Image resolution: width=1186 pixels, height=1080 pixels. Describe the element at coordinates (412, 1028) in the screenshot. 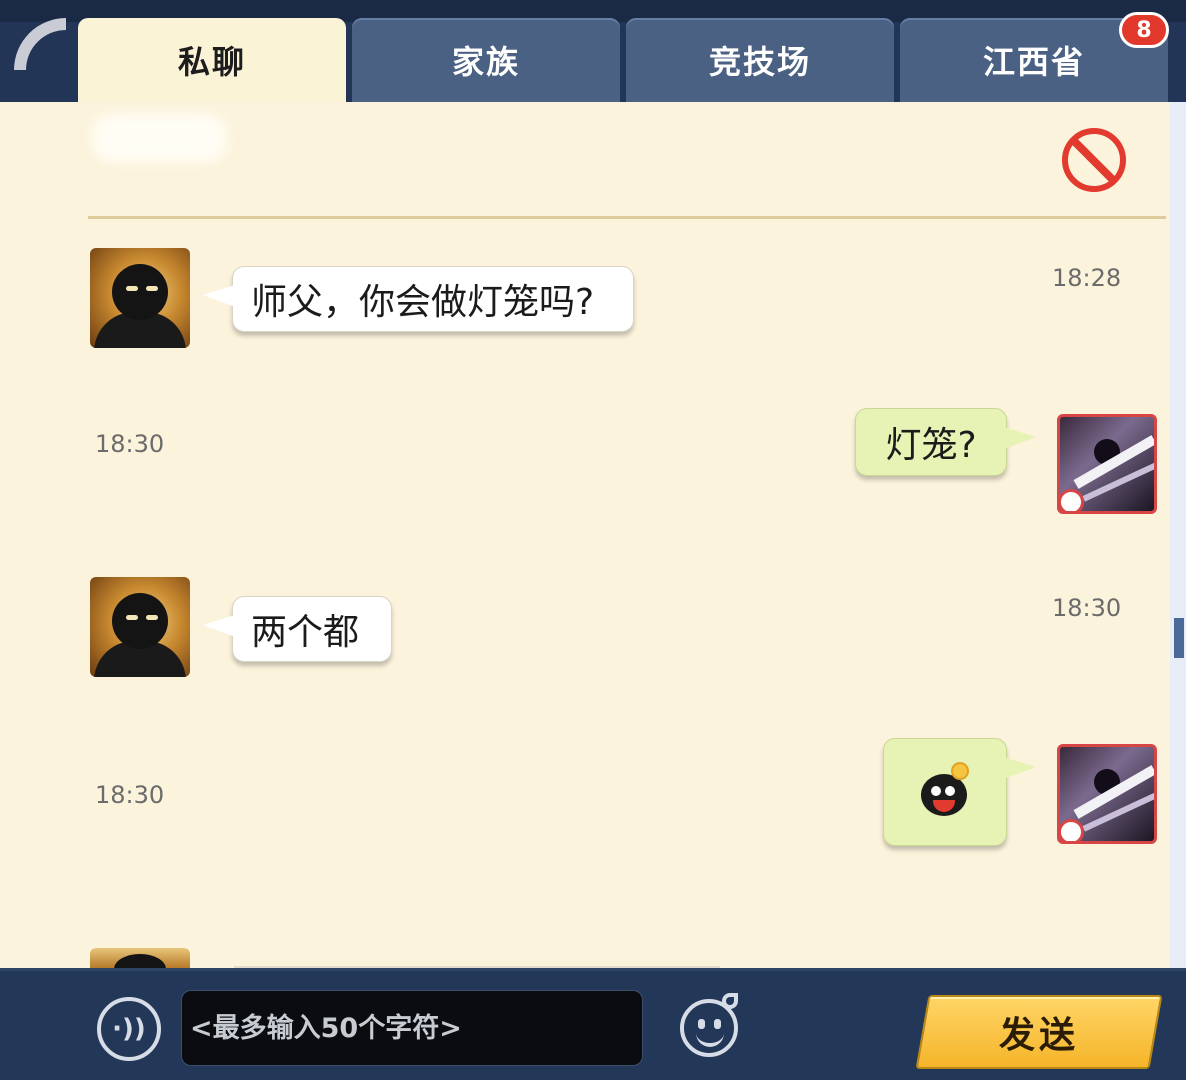

I see `message-input` at that location.